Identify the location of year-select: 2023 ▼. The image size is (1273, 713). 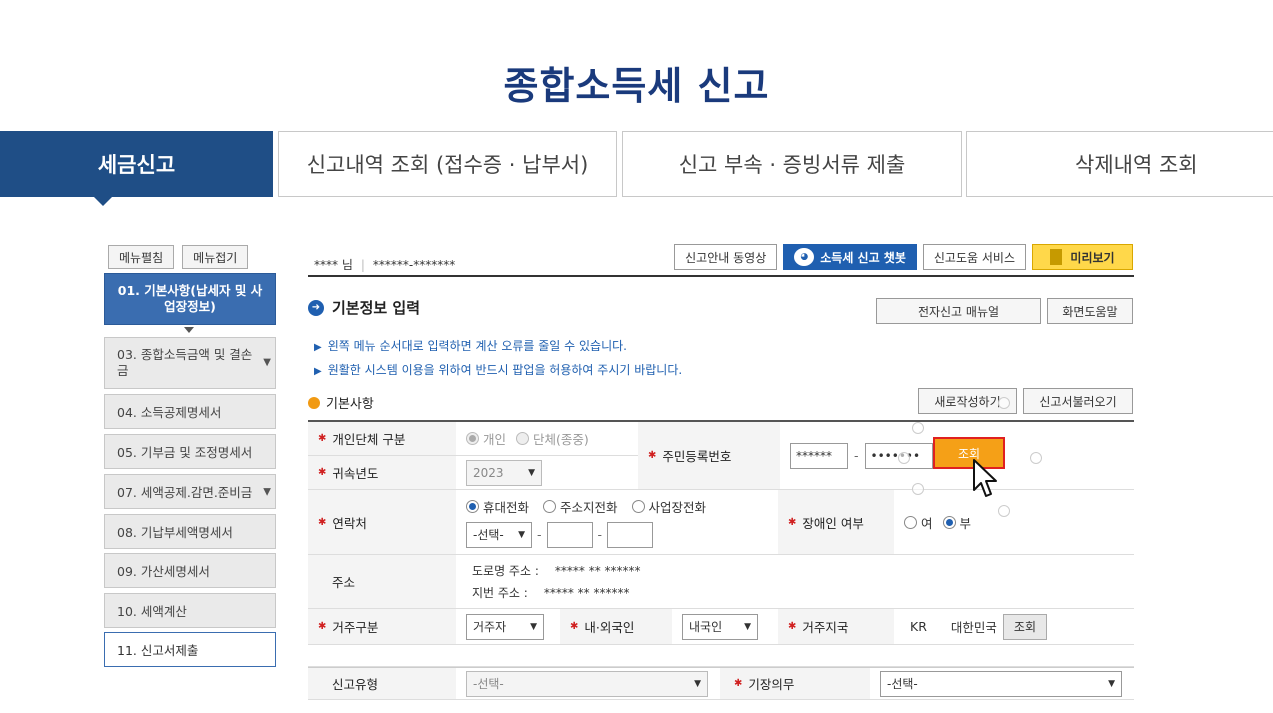
(504, 472).